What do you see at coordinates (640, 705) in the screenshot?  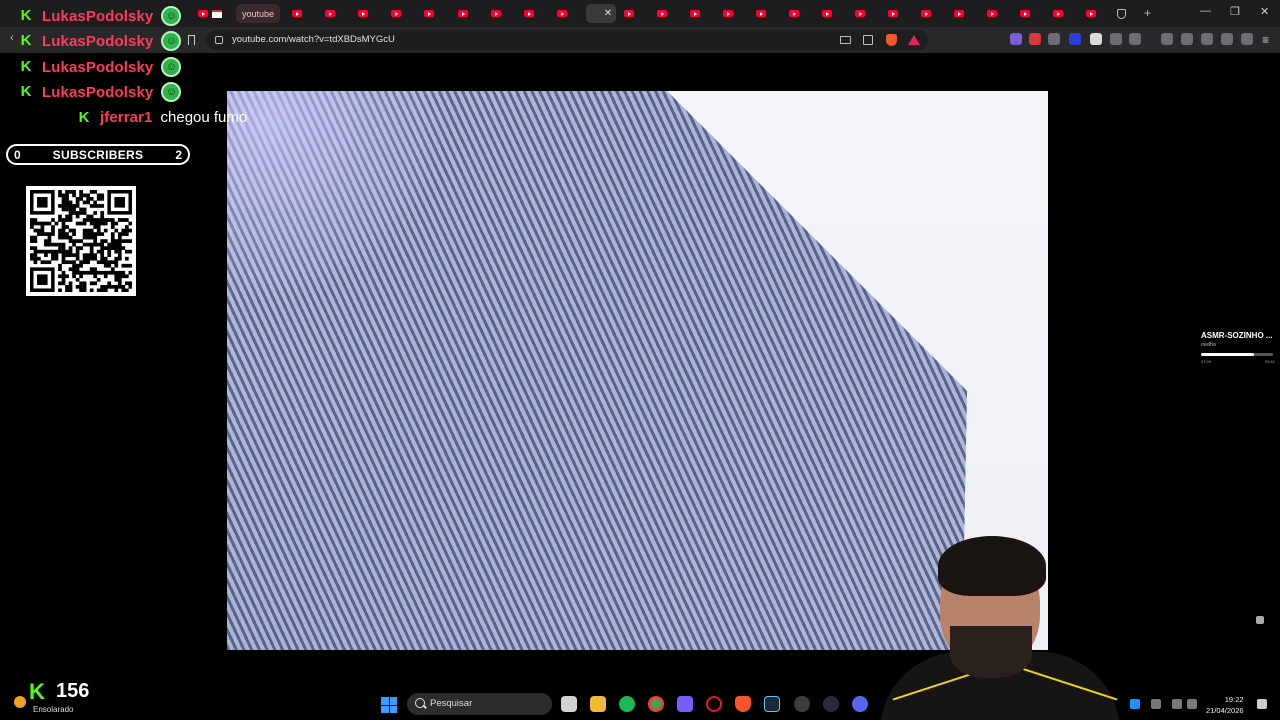 I see `taskbar: Ensolarado Pesquisar 19:22 21/04/2026` at bounding box center [640, 705].